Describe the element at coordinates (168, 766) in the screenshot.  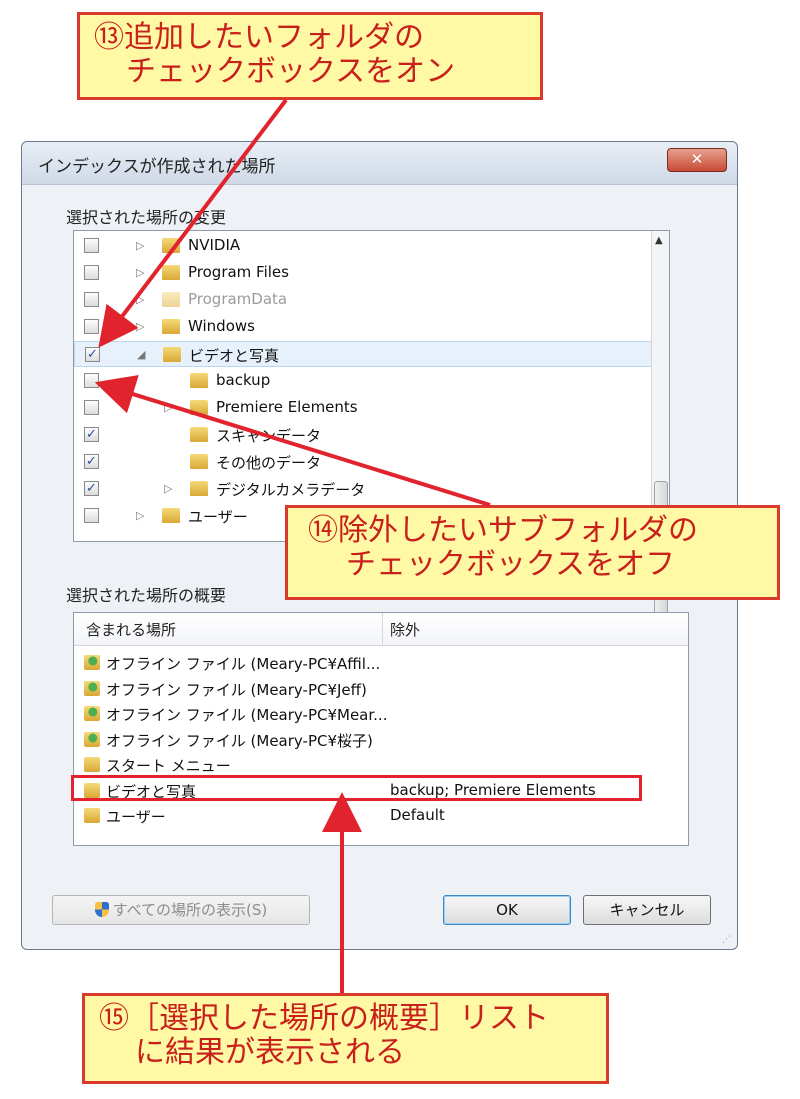
I see `included-location: スタート メニュー` at that location.